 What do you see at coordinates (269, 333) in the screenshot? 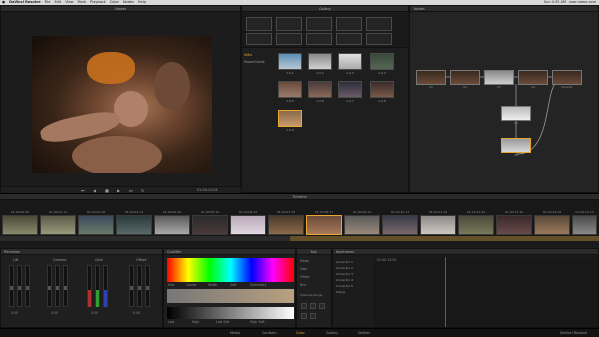
I see `page-conform: Conform` at bounding box center [269, 333].